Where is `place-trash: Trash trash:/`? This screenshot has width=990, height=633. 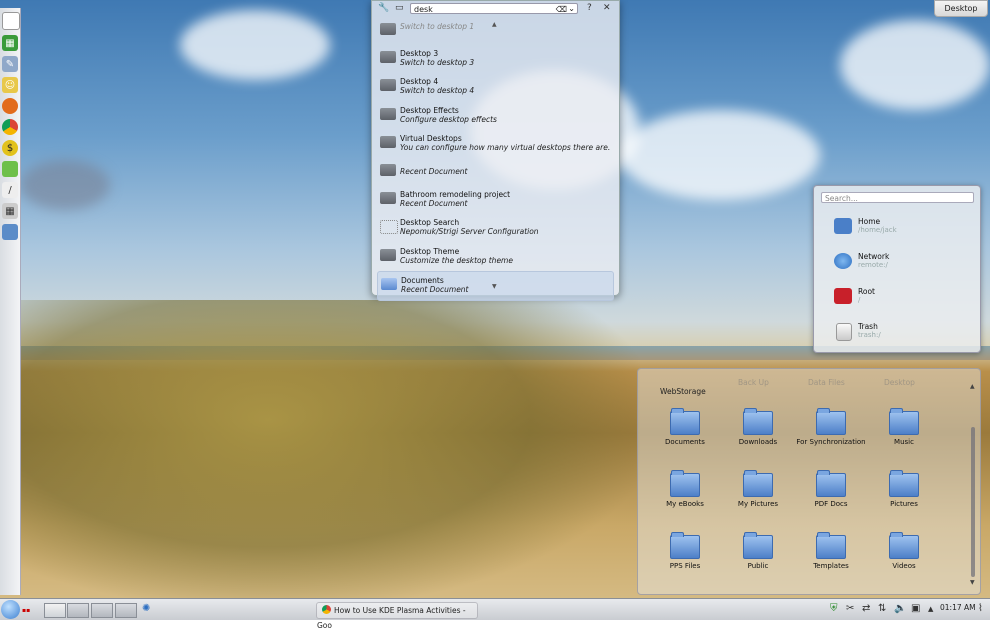 place-trash: Trash trash:/ is located at coordinates (899, 334).